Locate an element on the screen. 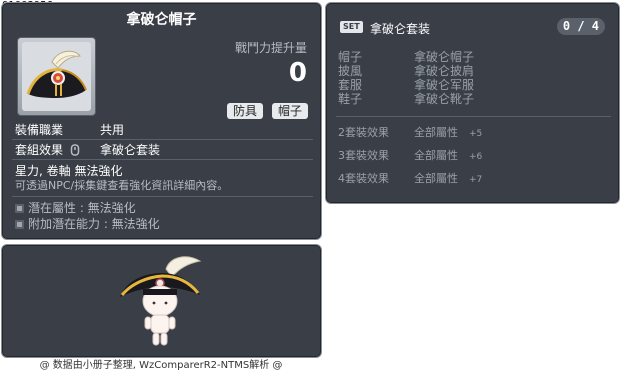  job-row: 裝備職業 共用 is located at coordinates (165, 130).